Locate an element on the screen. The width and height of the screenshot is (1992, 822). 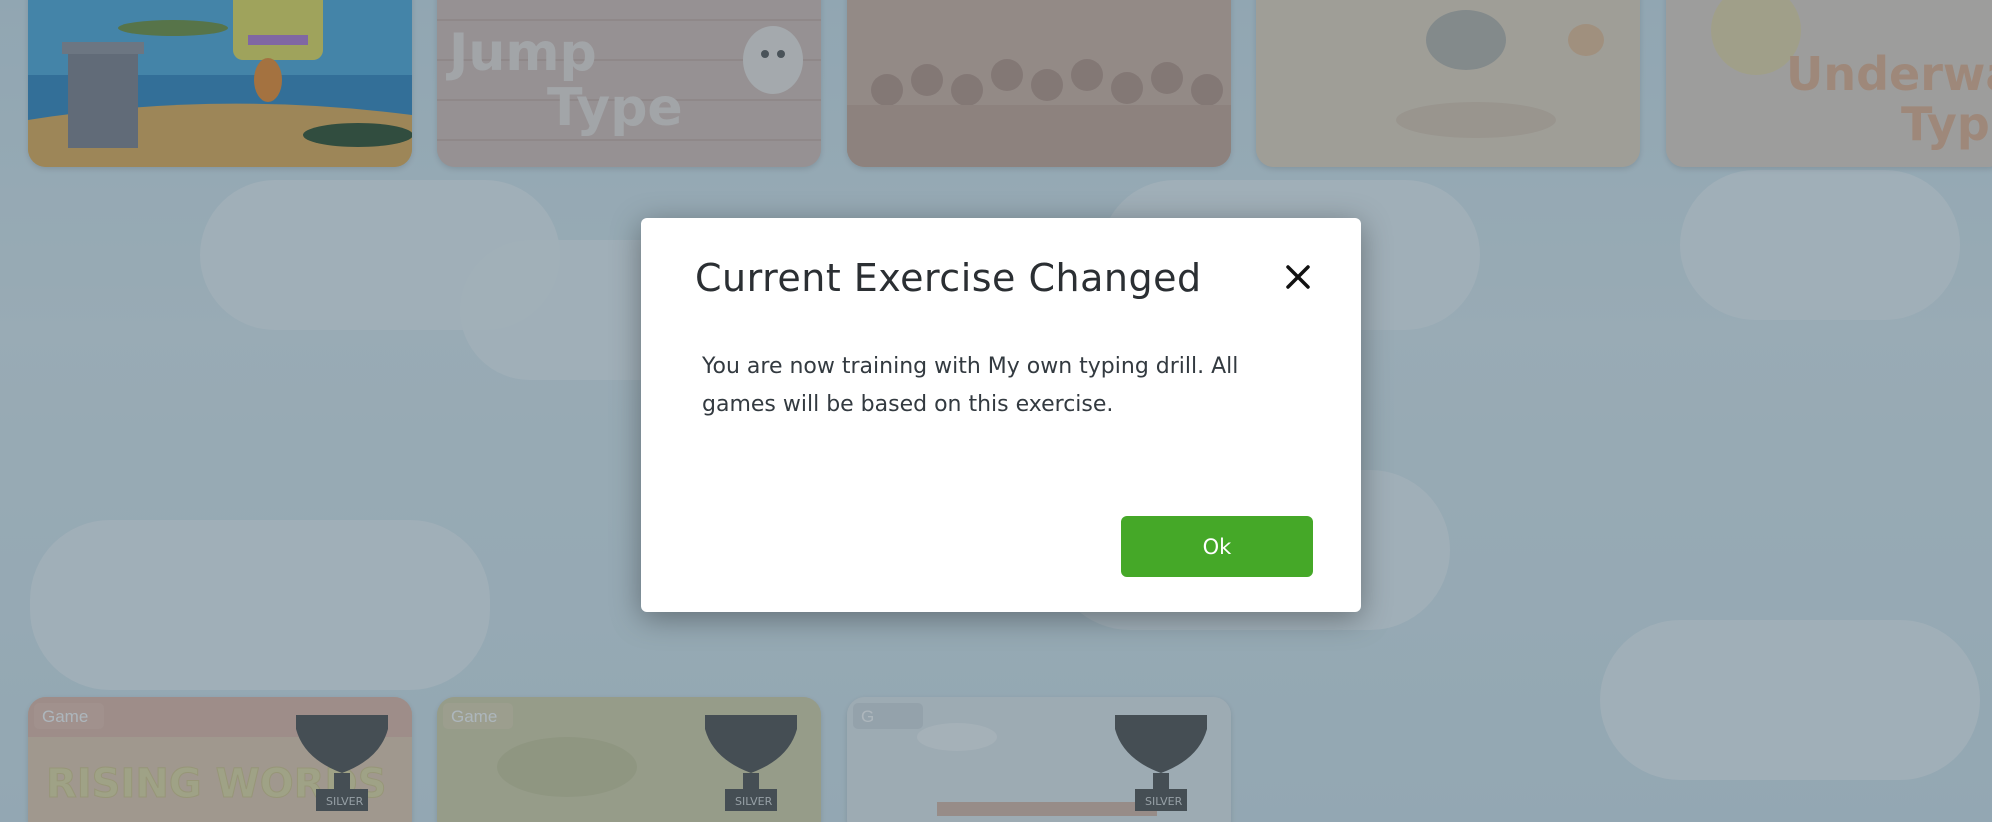
ok-button: Ok is located at coordinates (1217, 546).